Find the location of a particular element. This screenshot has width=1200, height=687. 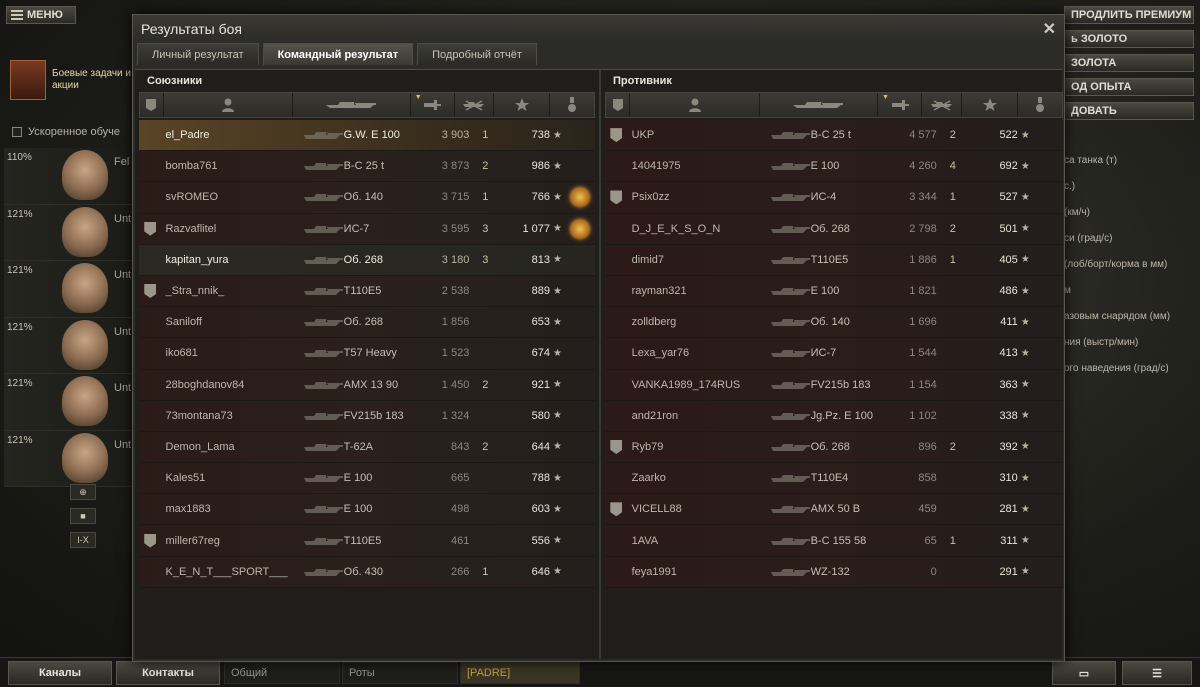

player-row: bomba761 B-C 25 t 3 873 2 986 ★ is located at coordinates (367, 167).